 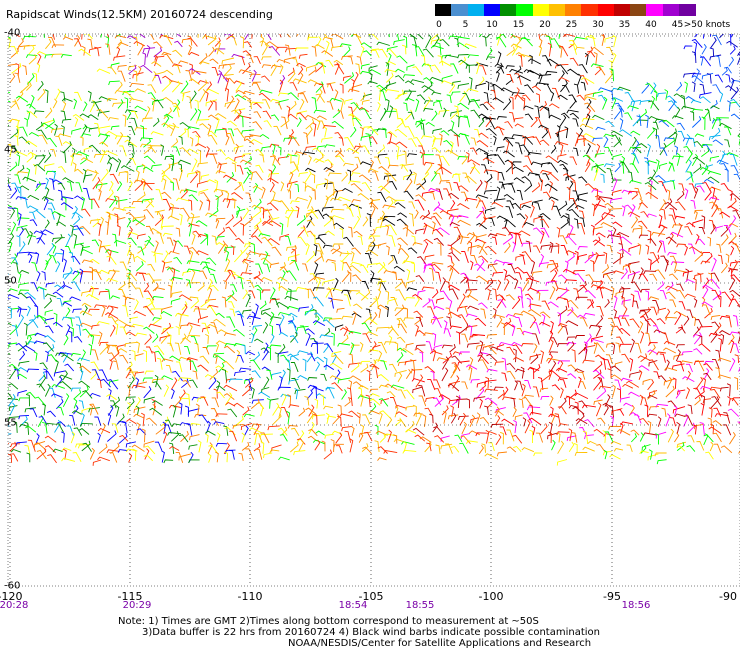 What do you see at coordinates (541, 10) in the screenshot?
I see `legend-swatch` at bounding box center [541, 10].